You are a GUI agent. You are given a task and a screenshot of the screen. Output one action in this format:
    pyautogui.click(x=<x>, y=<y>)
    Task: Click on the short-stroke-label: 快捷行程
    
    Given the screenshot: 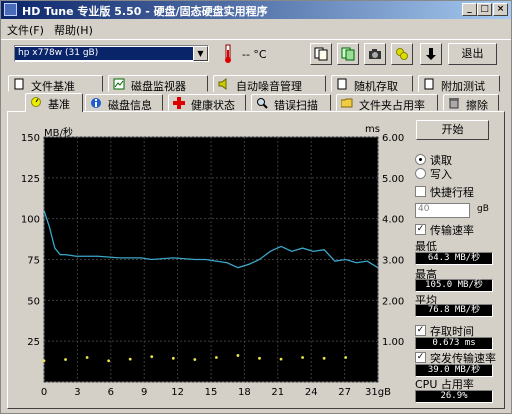 What is the action you would take?
    pyautogui.click(x=452, y=192)
    